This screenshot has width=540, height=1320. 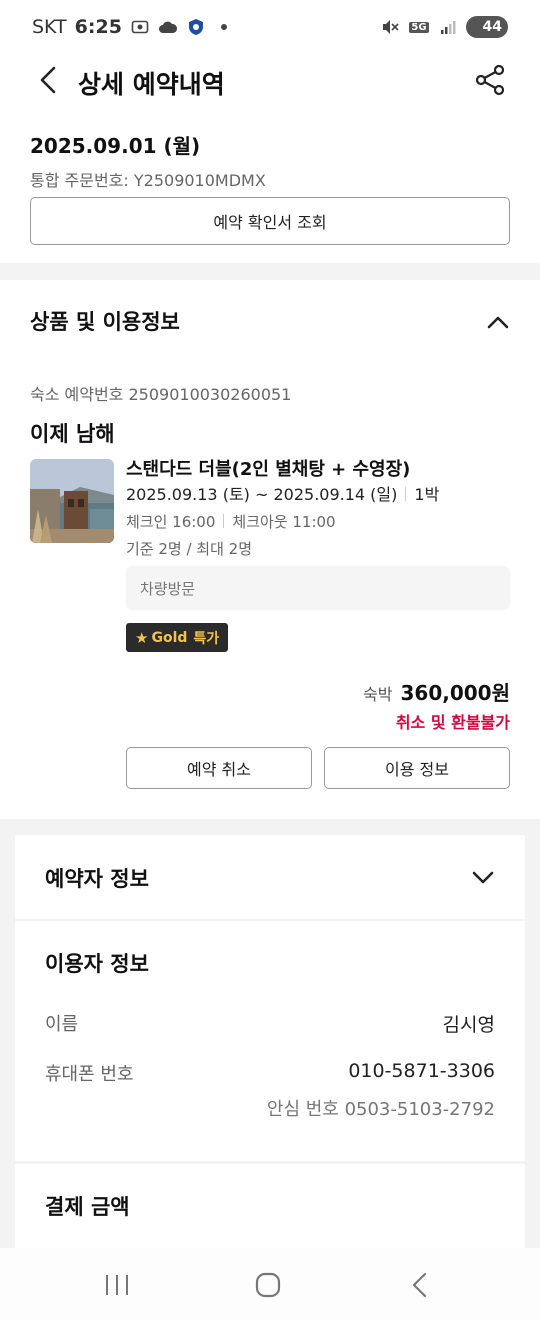 What do you see at coordinates (72, 434) in the screenshot?
I see `hotel-name: 이제 남해` at bounding box center [72, 434].